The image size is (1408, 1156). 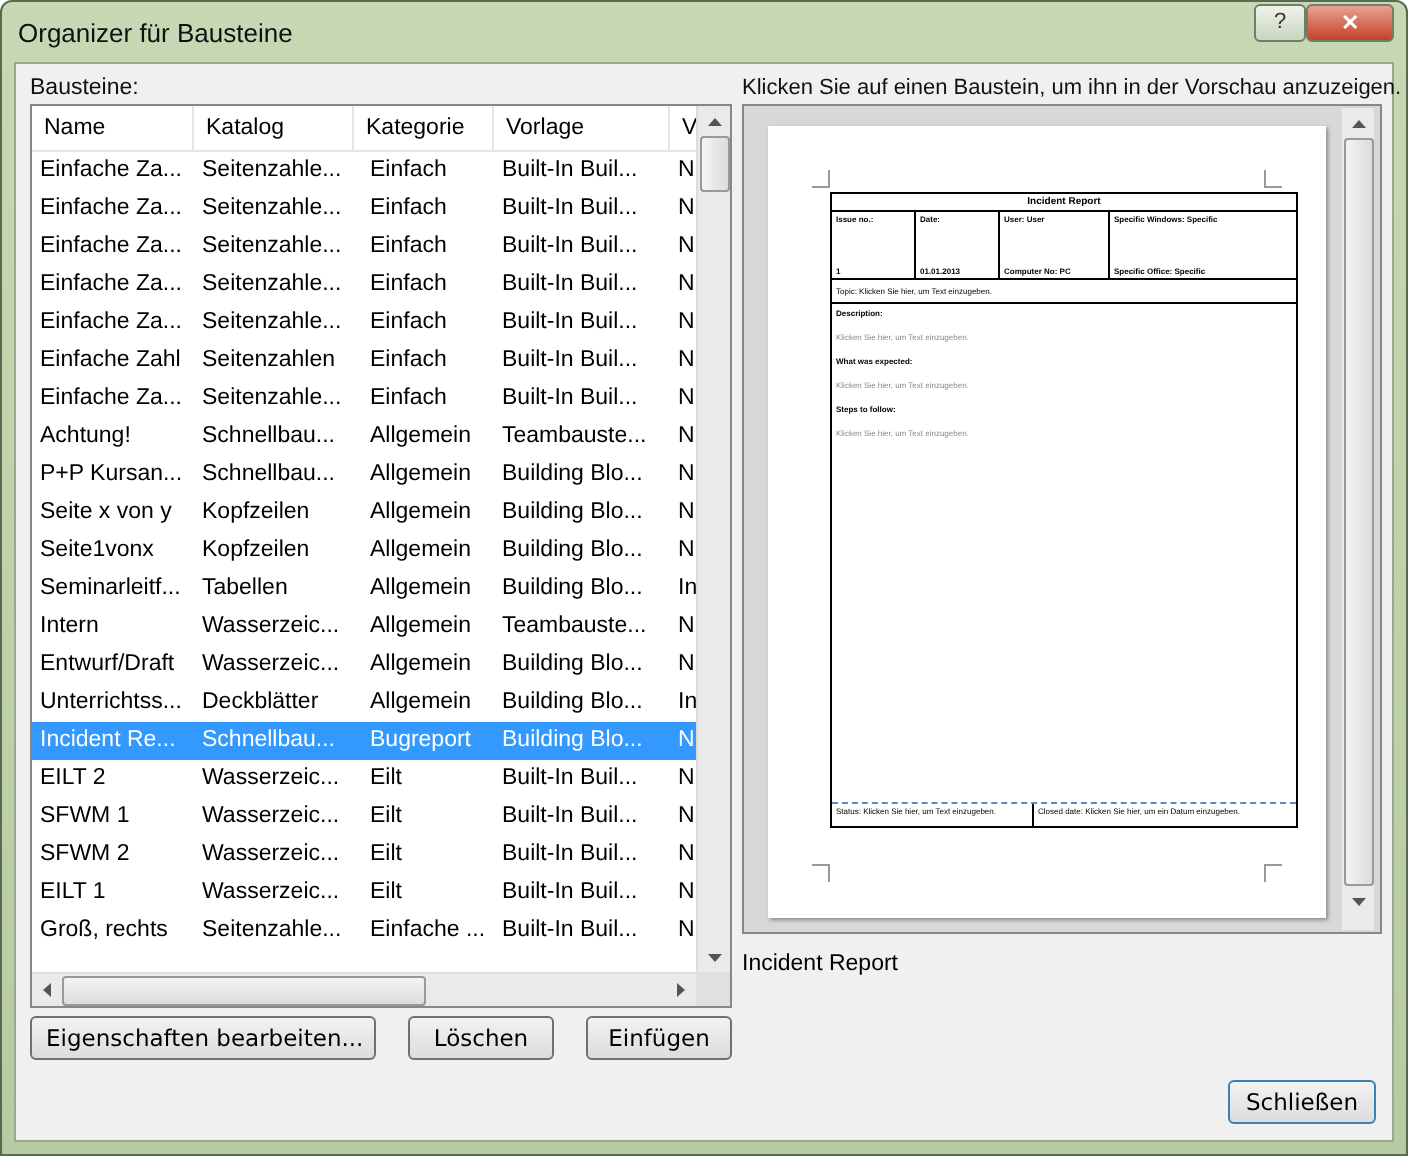 What do you see at coordinates (1302, 1102) in the screenshot?
I see `close-dialog-button: Schließen` at bounding box center [1302, 1102].